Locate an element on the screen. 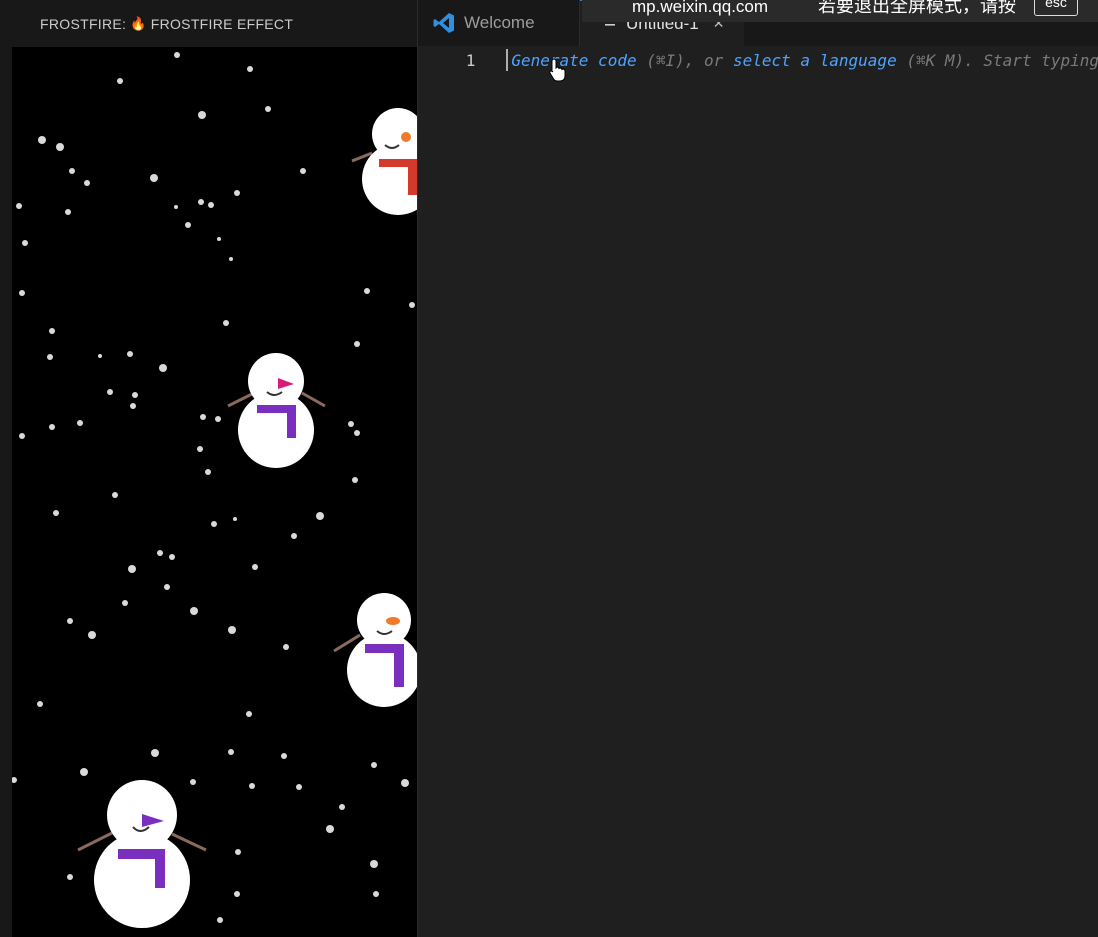  tab-welcome: Welcome is located at coordinates (499, 23).